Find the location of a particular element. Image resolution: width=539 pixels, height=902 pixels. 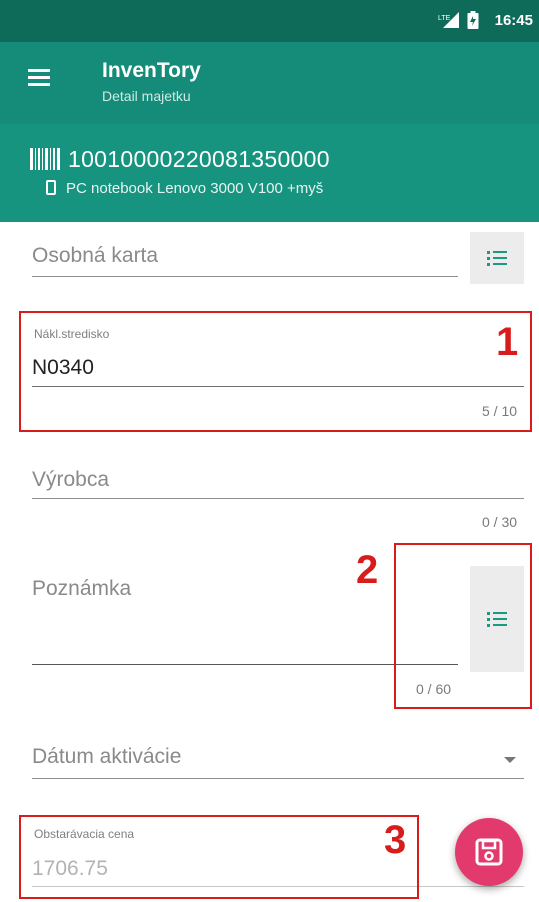

battery-icon is located at coordinates (473, 22).